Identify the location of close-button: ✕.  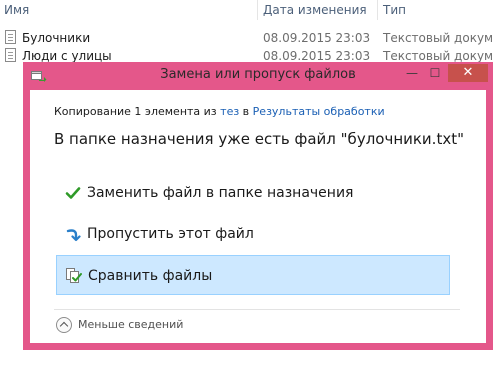
(468, 73).